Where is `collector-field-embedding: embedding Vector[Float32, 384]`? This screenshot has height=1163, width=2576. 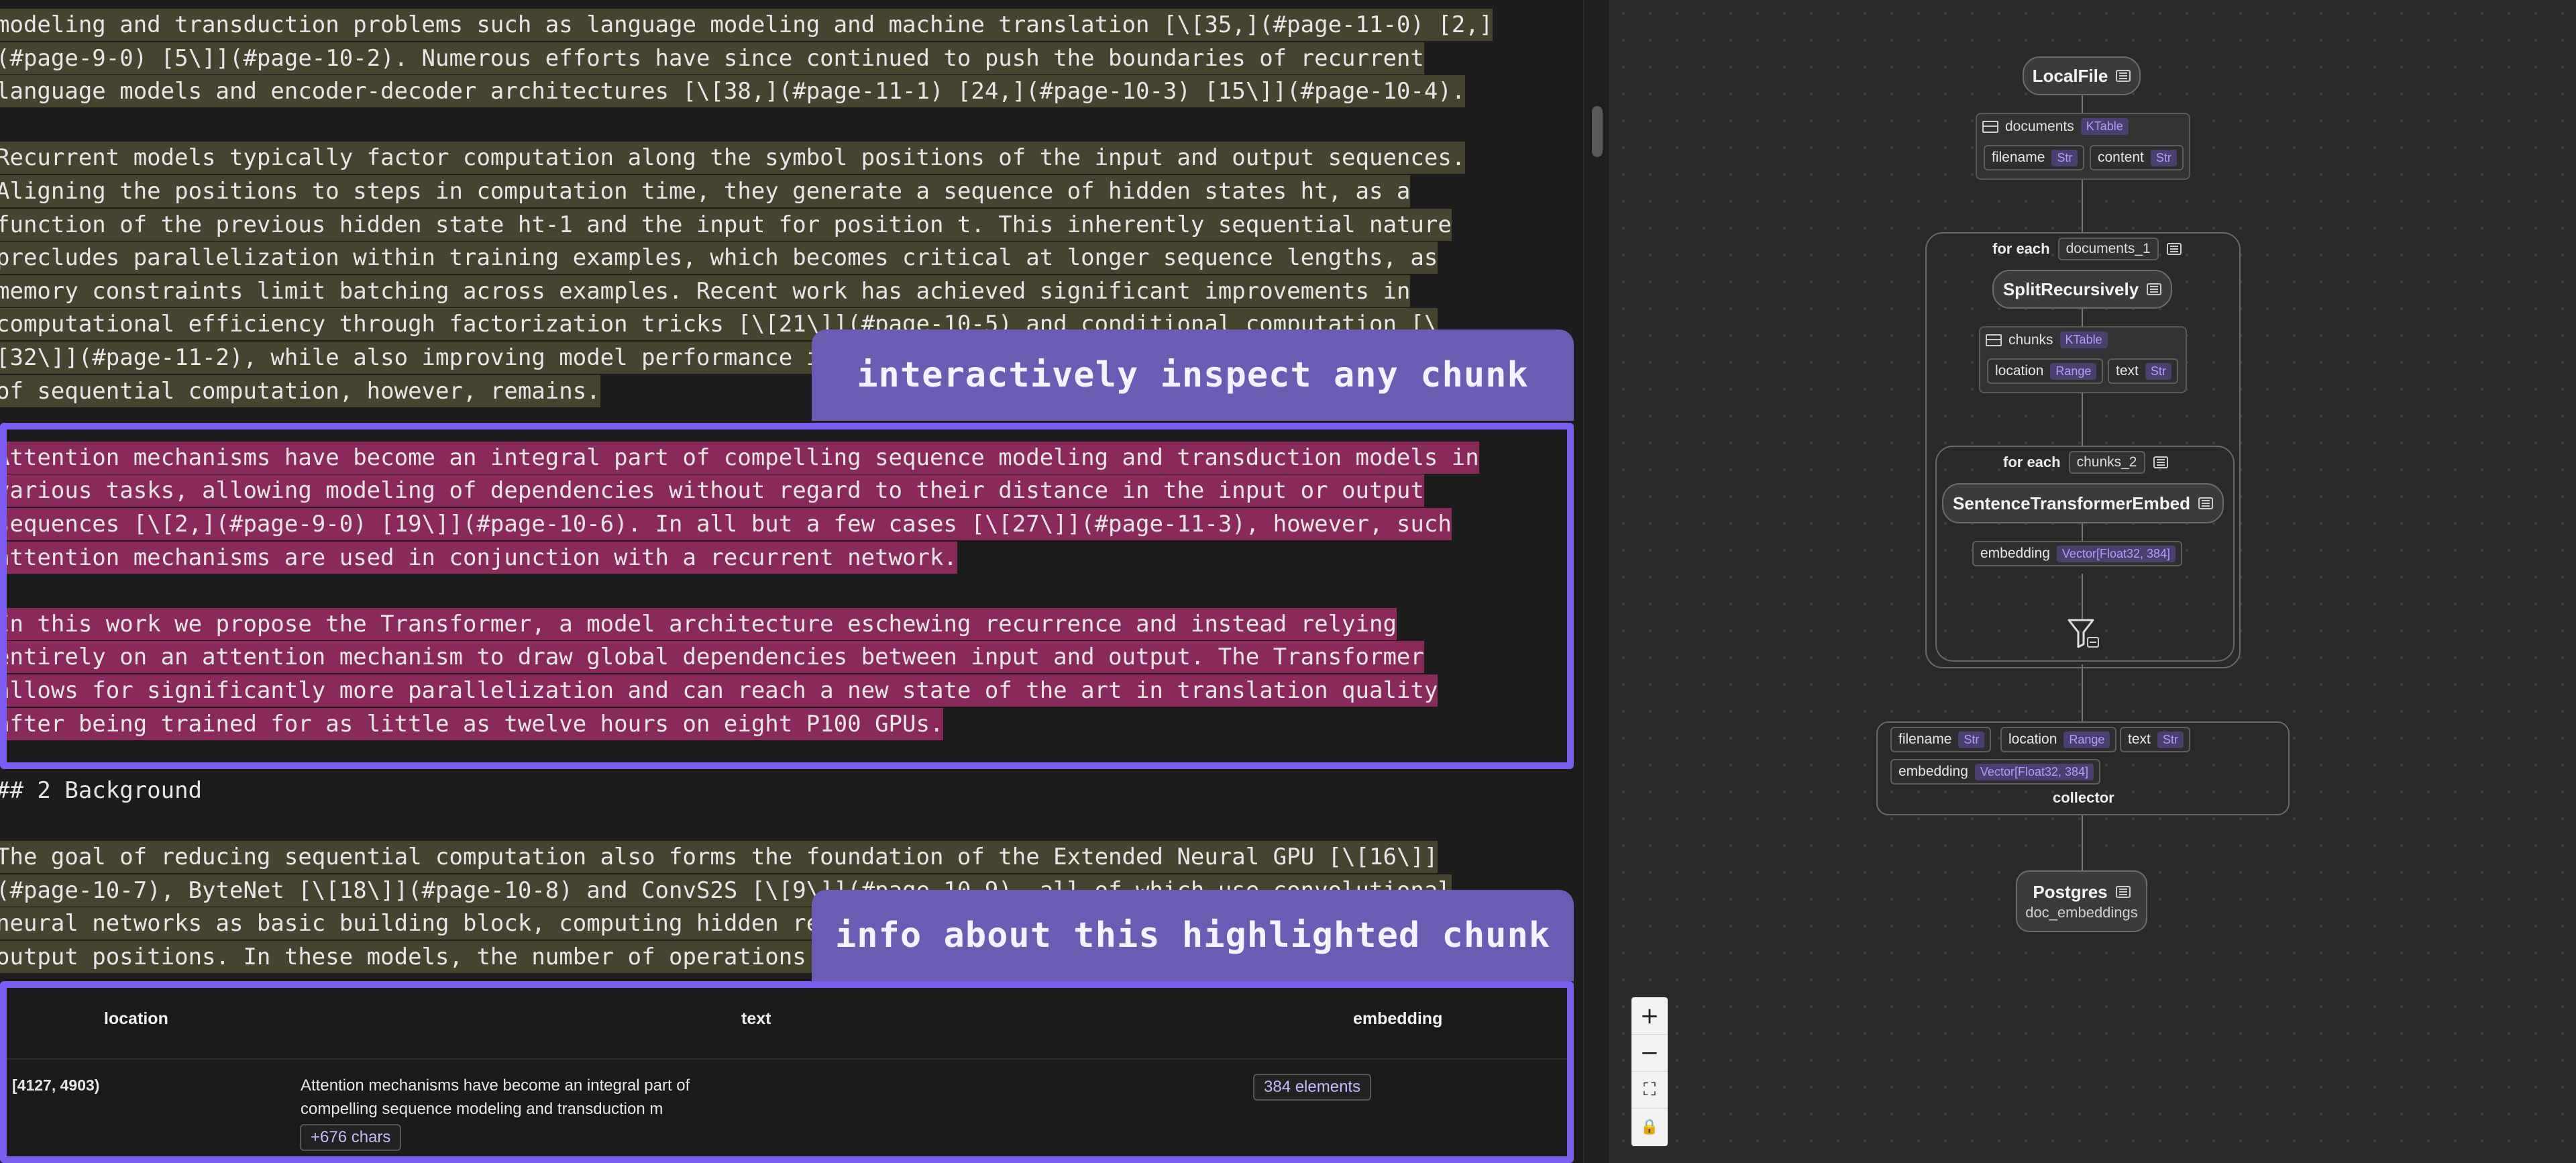
collector-field-embedding: embedding Vector[Float32, 384] is located at coordinates (1995, 772).